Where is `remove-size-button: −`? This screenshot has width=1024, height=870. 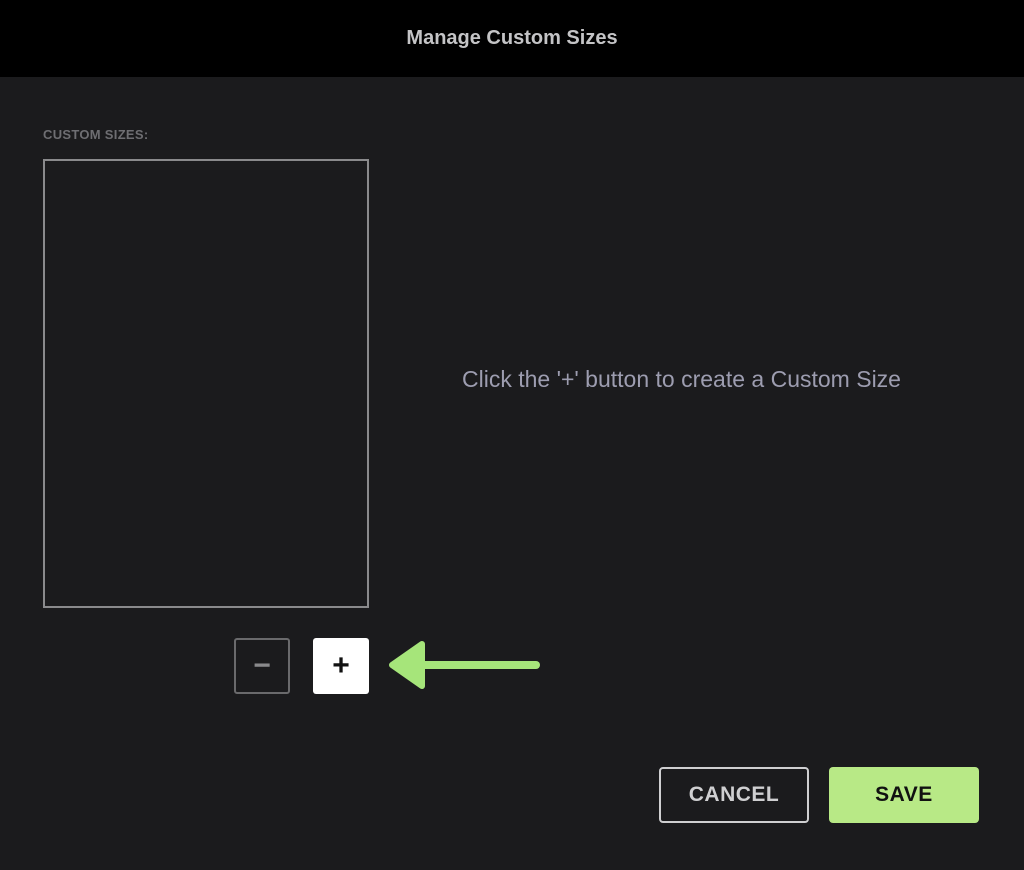 remove-size-button: − is located at coordinates (262, 666).